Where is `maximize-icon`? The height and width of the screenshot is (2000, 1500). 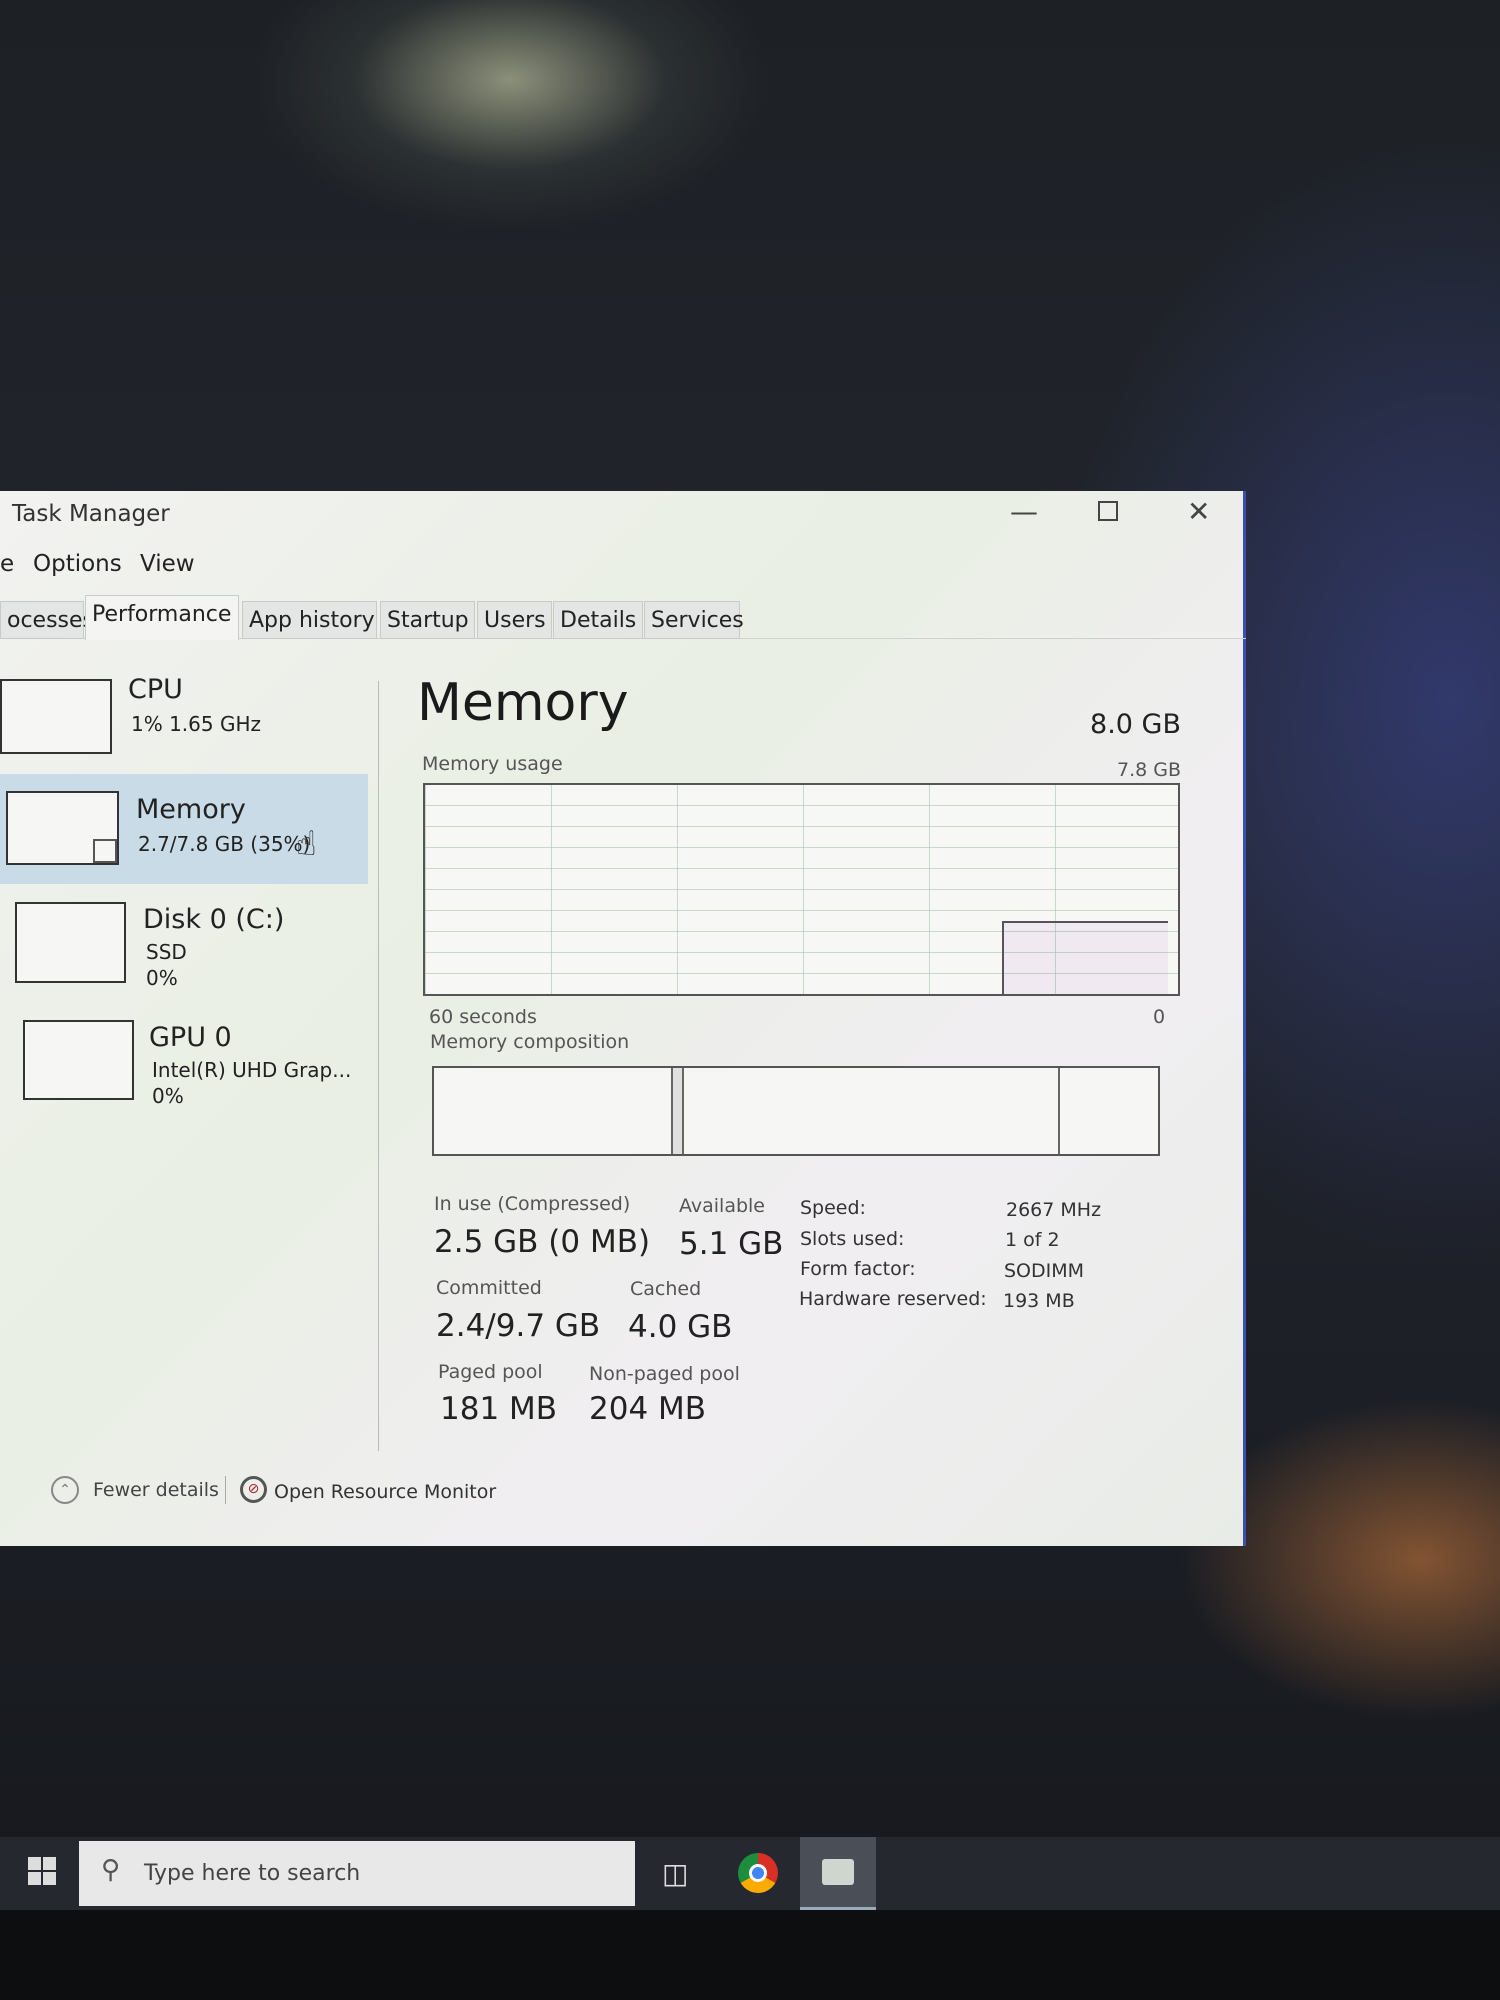
maximize-icon is located at coordinates (1108, 511).